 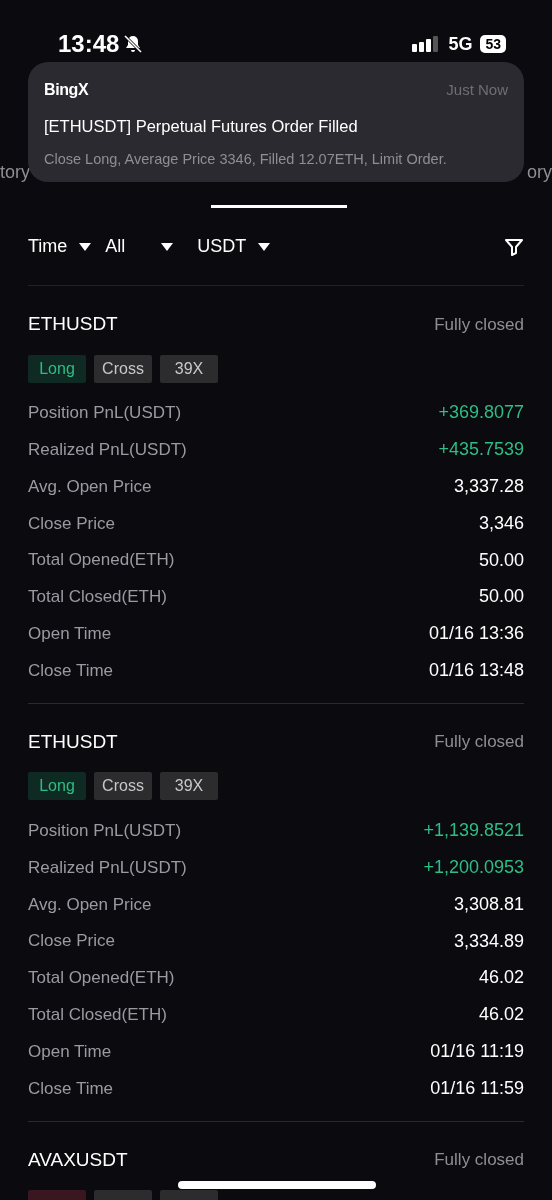 I want to click on tab: tory, so click(x=15, y=183).